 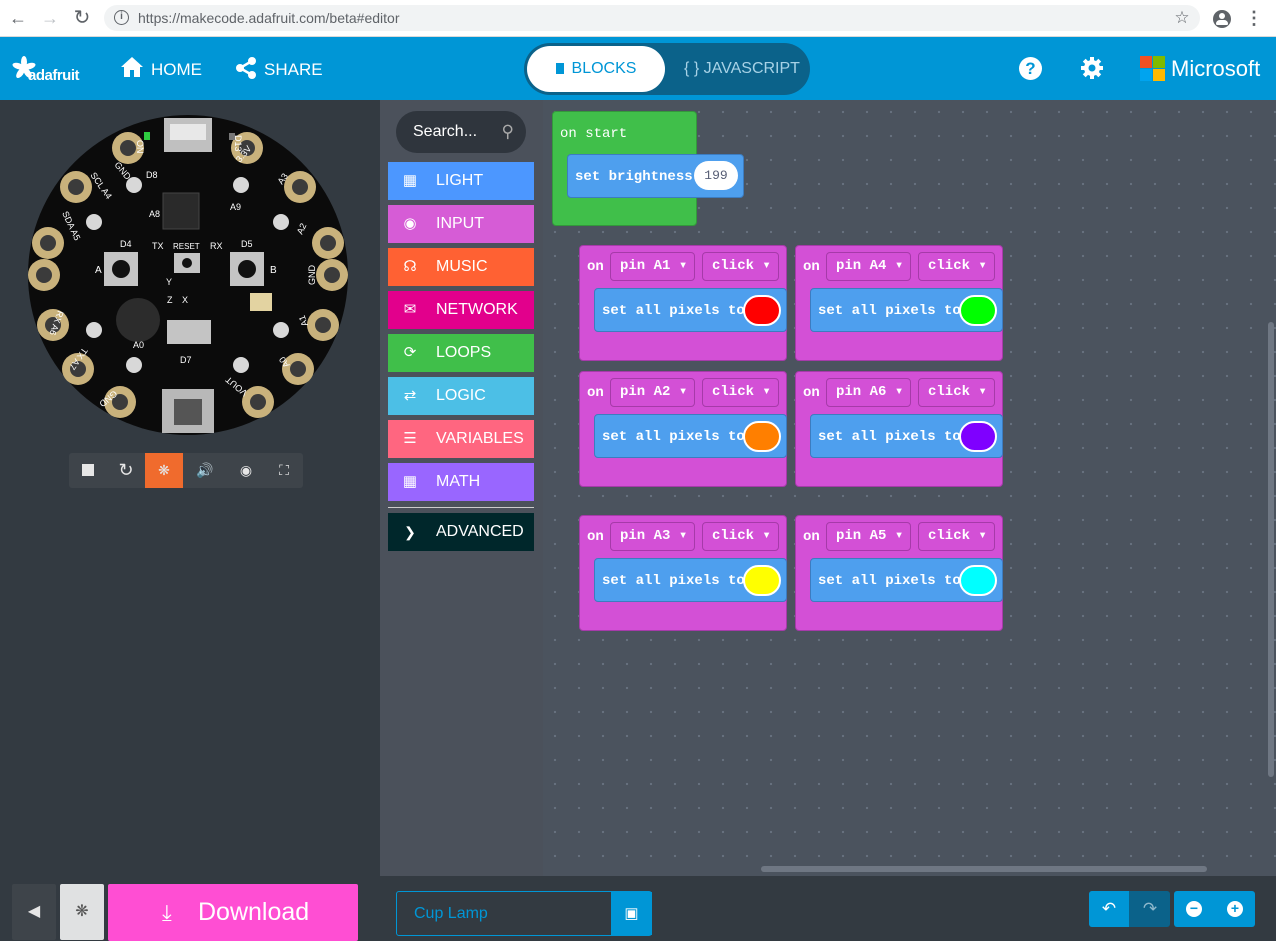 What do you see at coordinates (185, 300) in the screenshot?
I see `label-x: X` at bounding box center [185, 300].